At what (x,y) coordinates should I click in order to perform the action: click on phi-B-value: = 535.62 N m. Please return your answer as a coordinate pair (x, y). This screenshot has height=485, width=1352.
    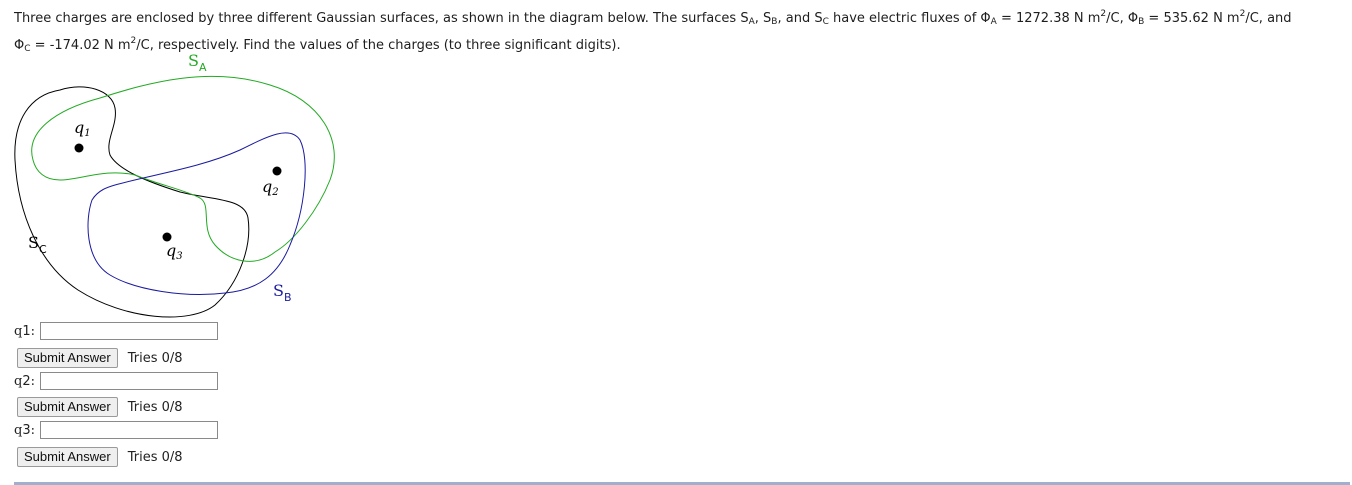
    Looking at the image, I should click on (1192, 18).